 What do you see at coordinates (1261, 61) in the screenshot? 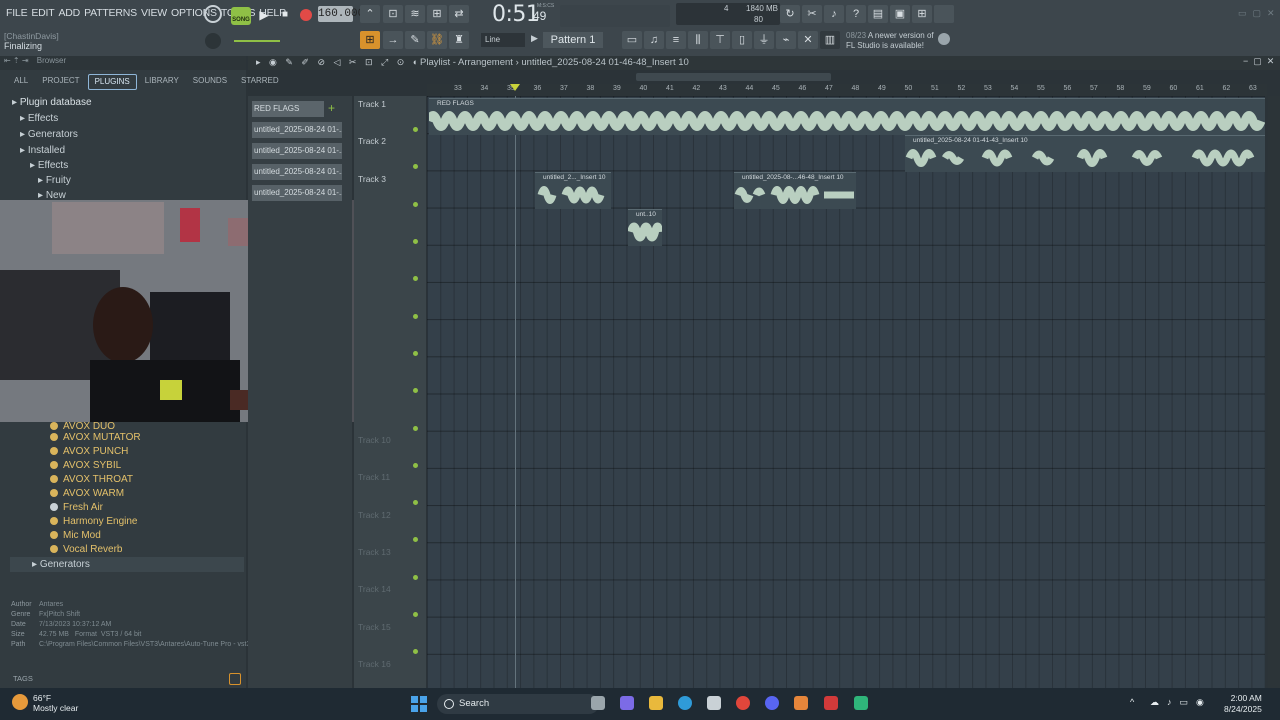
I see `playlist-window-controls: −▢✕` at bounding box center [1261, 61].